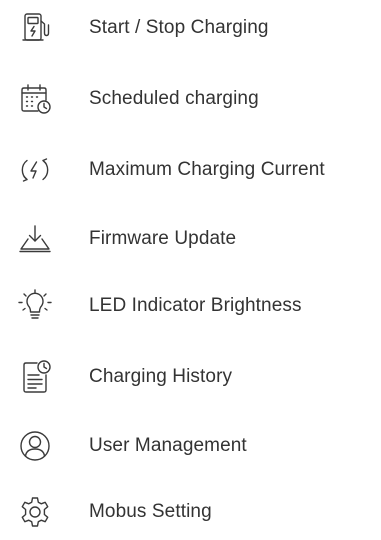 The width and height of the screenshot is (381, 540). I want to click on menu-item-label: Maximum Charging Current, so click(207, 169).